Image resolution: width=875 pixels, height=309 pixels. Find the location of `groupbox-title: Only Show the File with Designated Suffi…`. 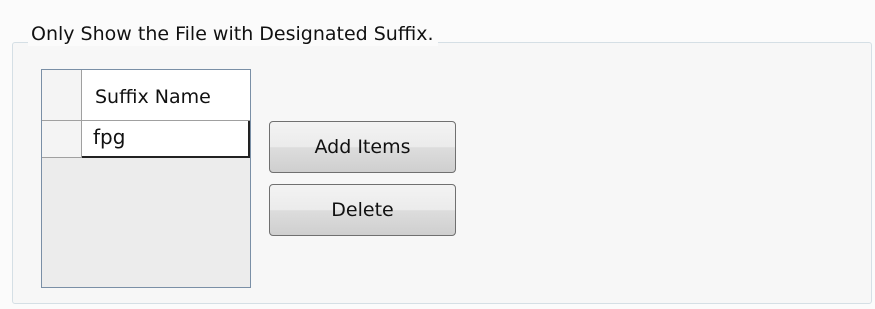

groupbox-title: Only Show the File with Designated Suffi… is located at coordinates (233, 34).